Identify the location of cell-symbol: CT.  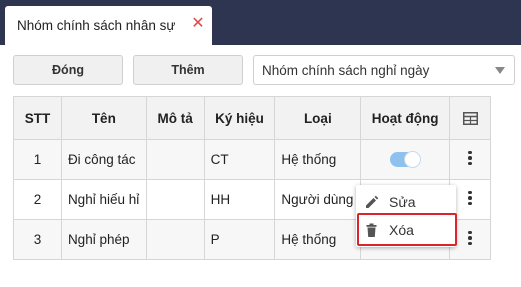
(239, 159).